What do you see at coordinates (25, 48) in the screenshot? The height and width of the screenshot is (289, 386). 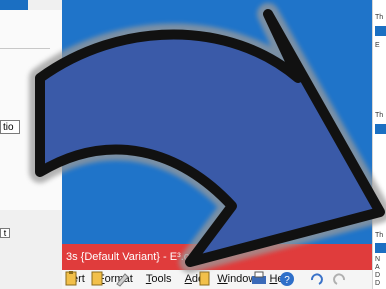 I see `divider` at bounding box center [25, 48].